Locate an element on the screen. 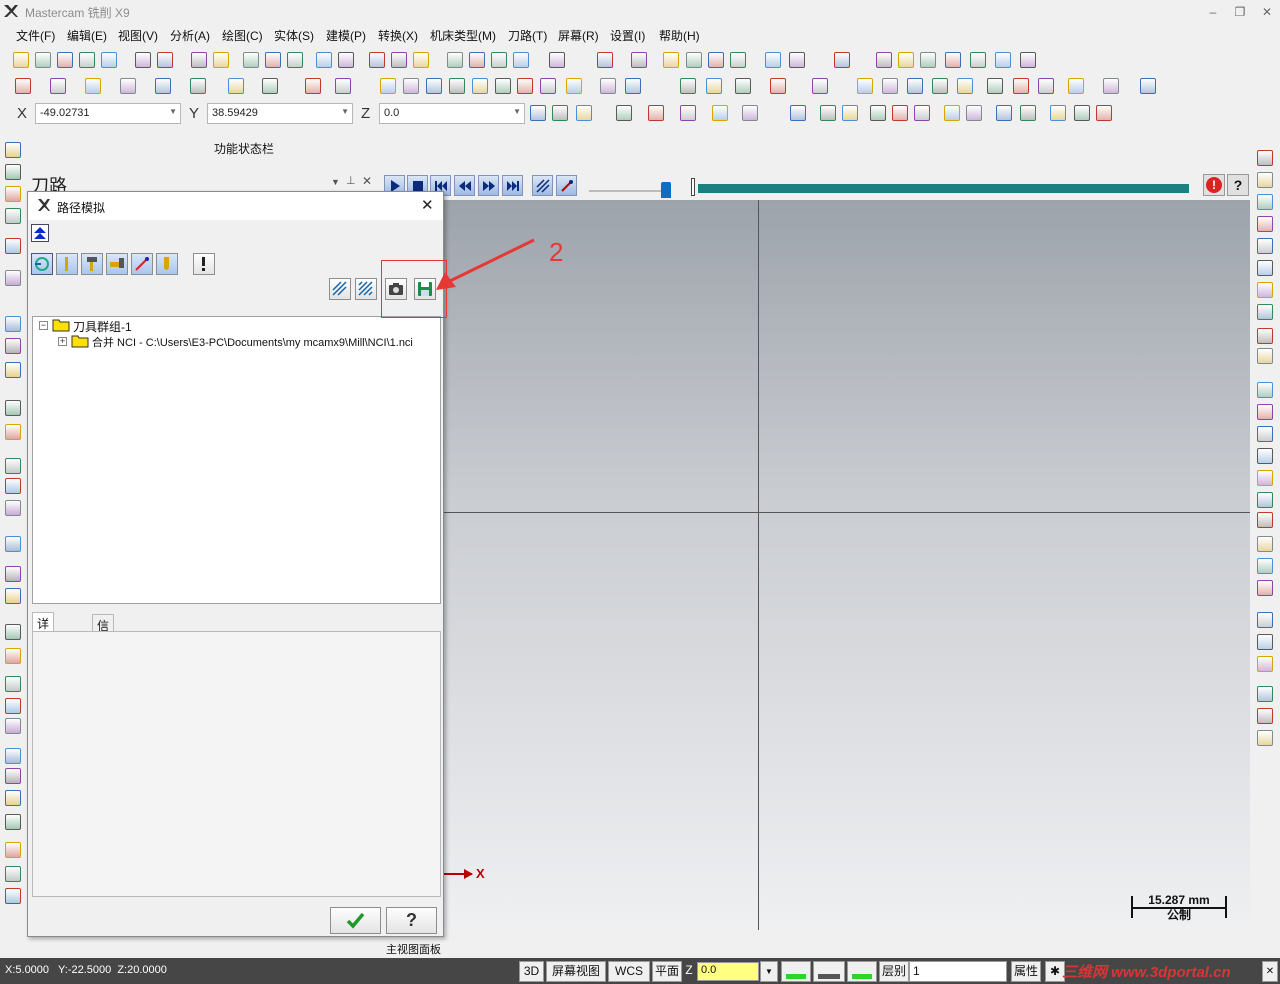  tree-expand-toggle: + is located at coordinates (62, 341).